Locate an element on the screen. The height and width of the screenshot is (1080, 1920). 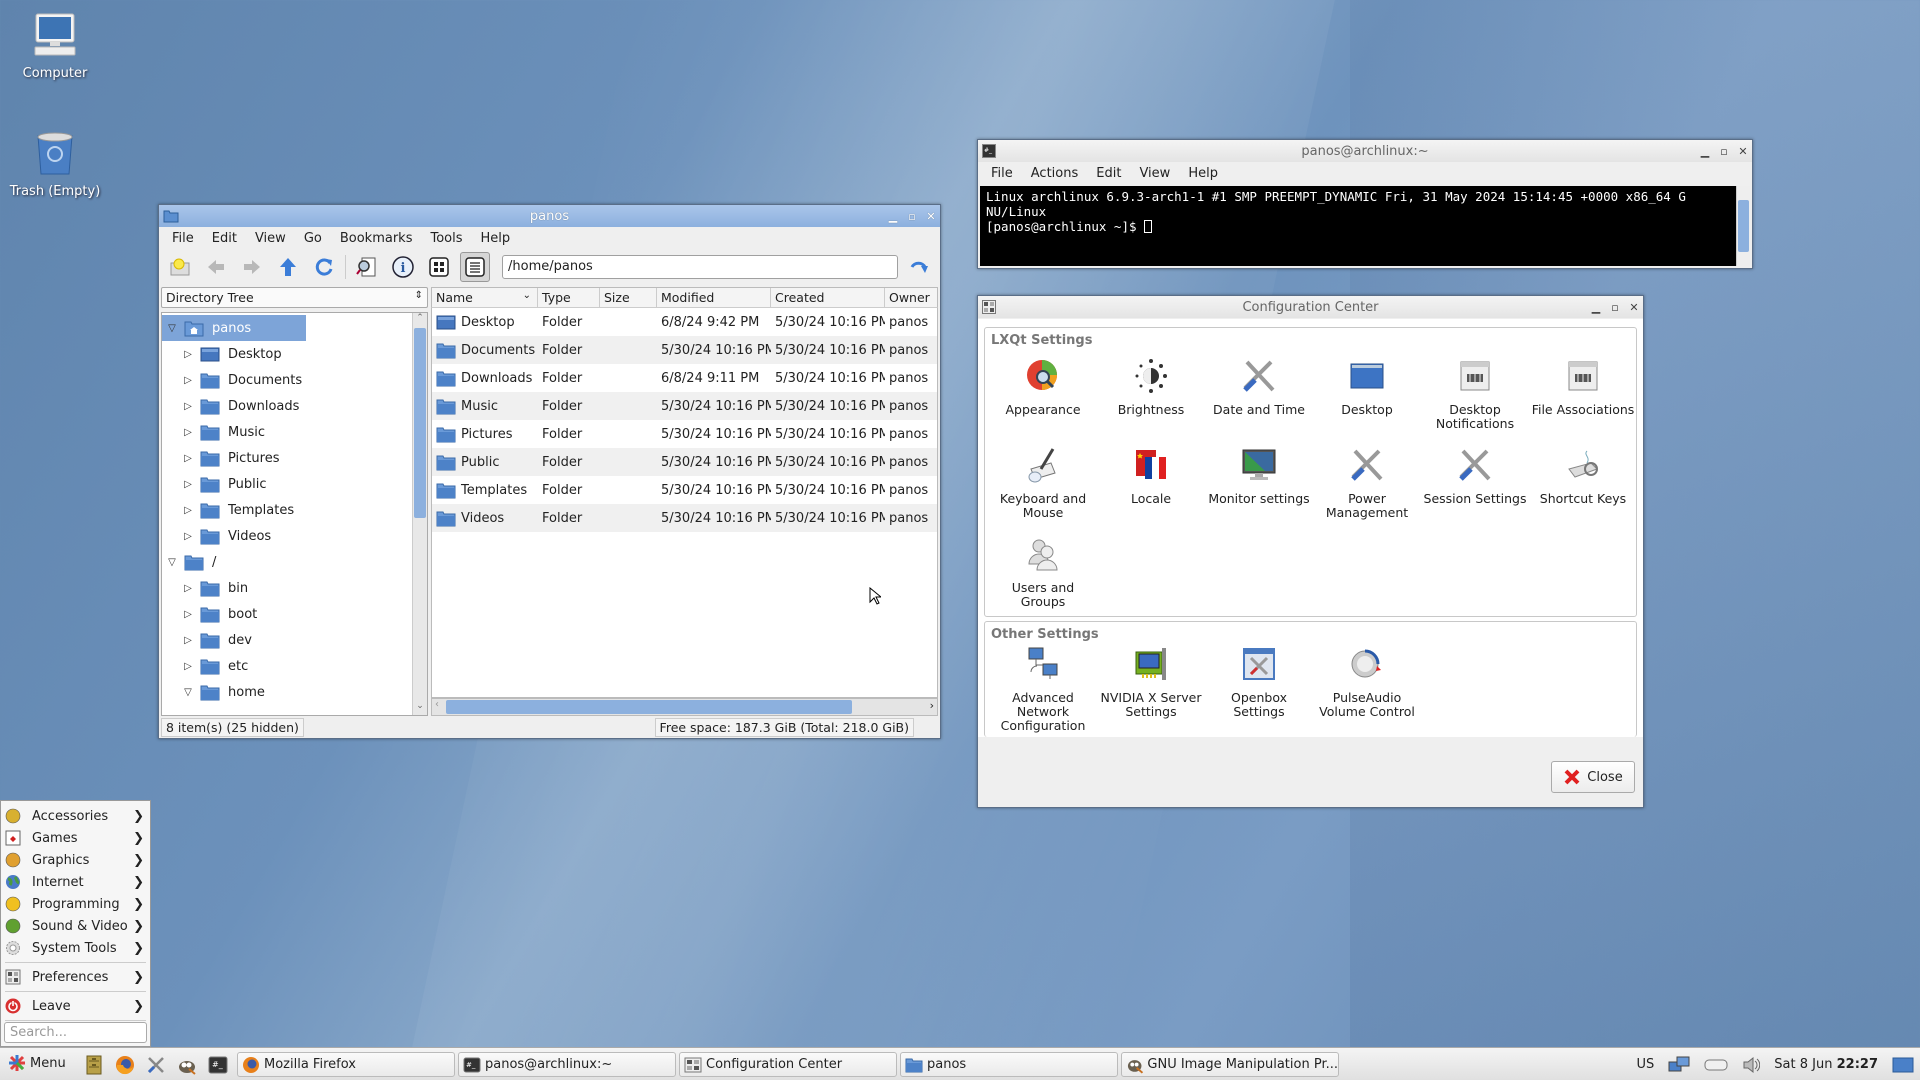
back-button is located at coordinates (216, 267).